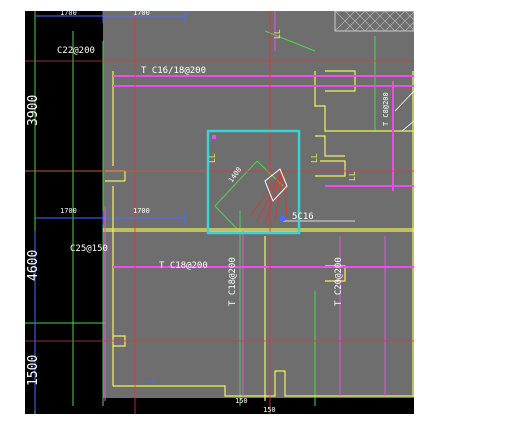 This screenshot has height=431, width=511. I want to click on label-vert-b: T C20@200, so click(339, 281).